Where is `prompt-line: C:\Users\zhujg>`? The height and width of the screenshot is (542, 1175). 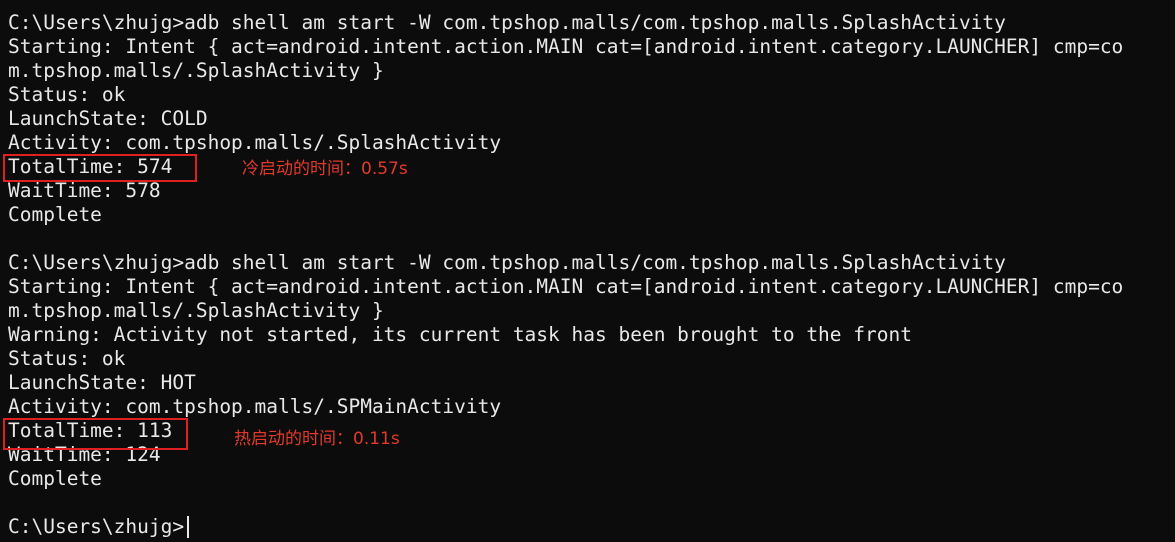
prompt-line: C:\Users\zhujg> is located at coordinates (96, 527).